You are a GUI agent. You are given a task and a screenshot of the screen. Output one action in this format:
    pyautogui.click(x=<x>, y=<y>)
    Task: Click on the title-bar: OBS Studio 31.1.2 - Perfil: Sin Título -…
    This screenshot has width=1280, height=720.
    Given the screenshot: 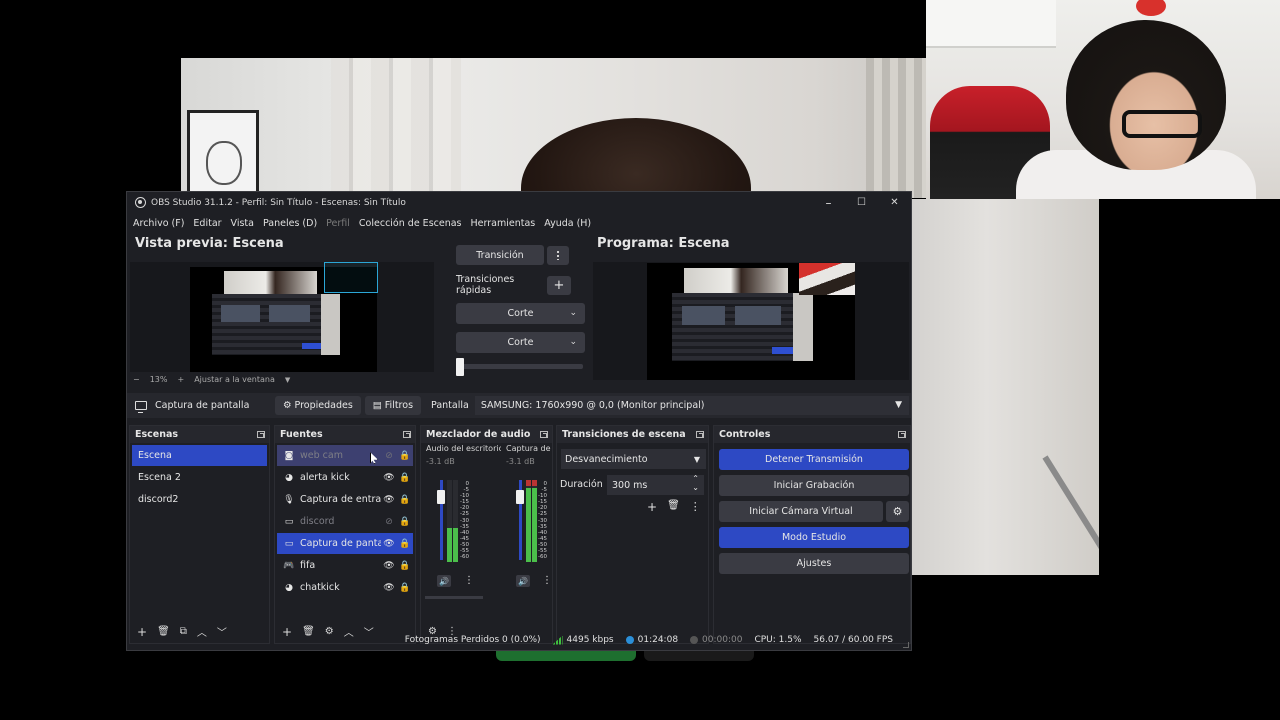 What is the action you would take?
    pyautogui.click(x=519, y=202)
    